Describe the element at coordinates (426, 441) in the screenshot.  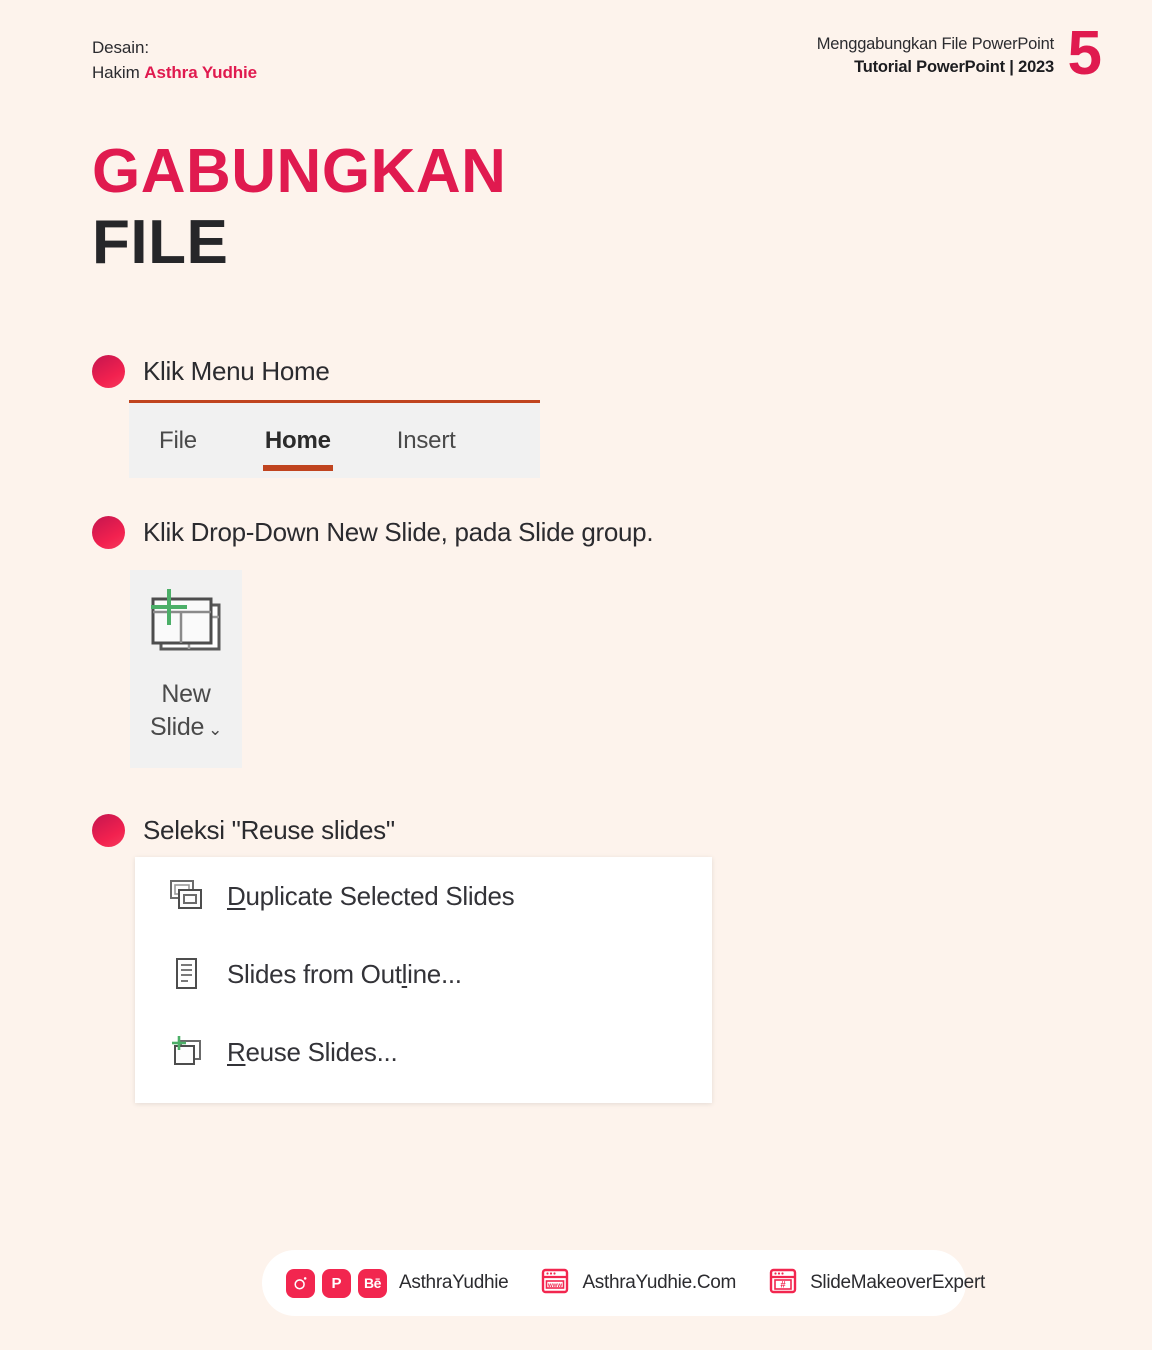
I see `ribbon-tab-insert: Insert` at that location.